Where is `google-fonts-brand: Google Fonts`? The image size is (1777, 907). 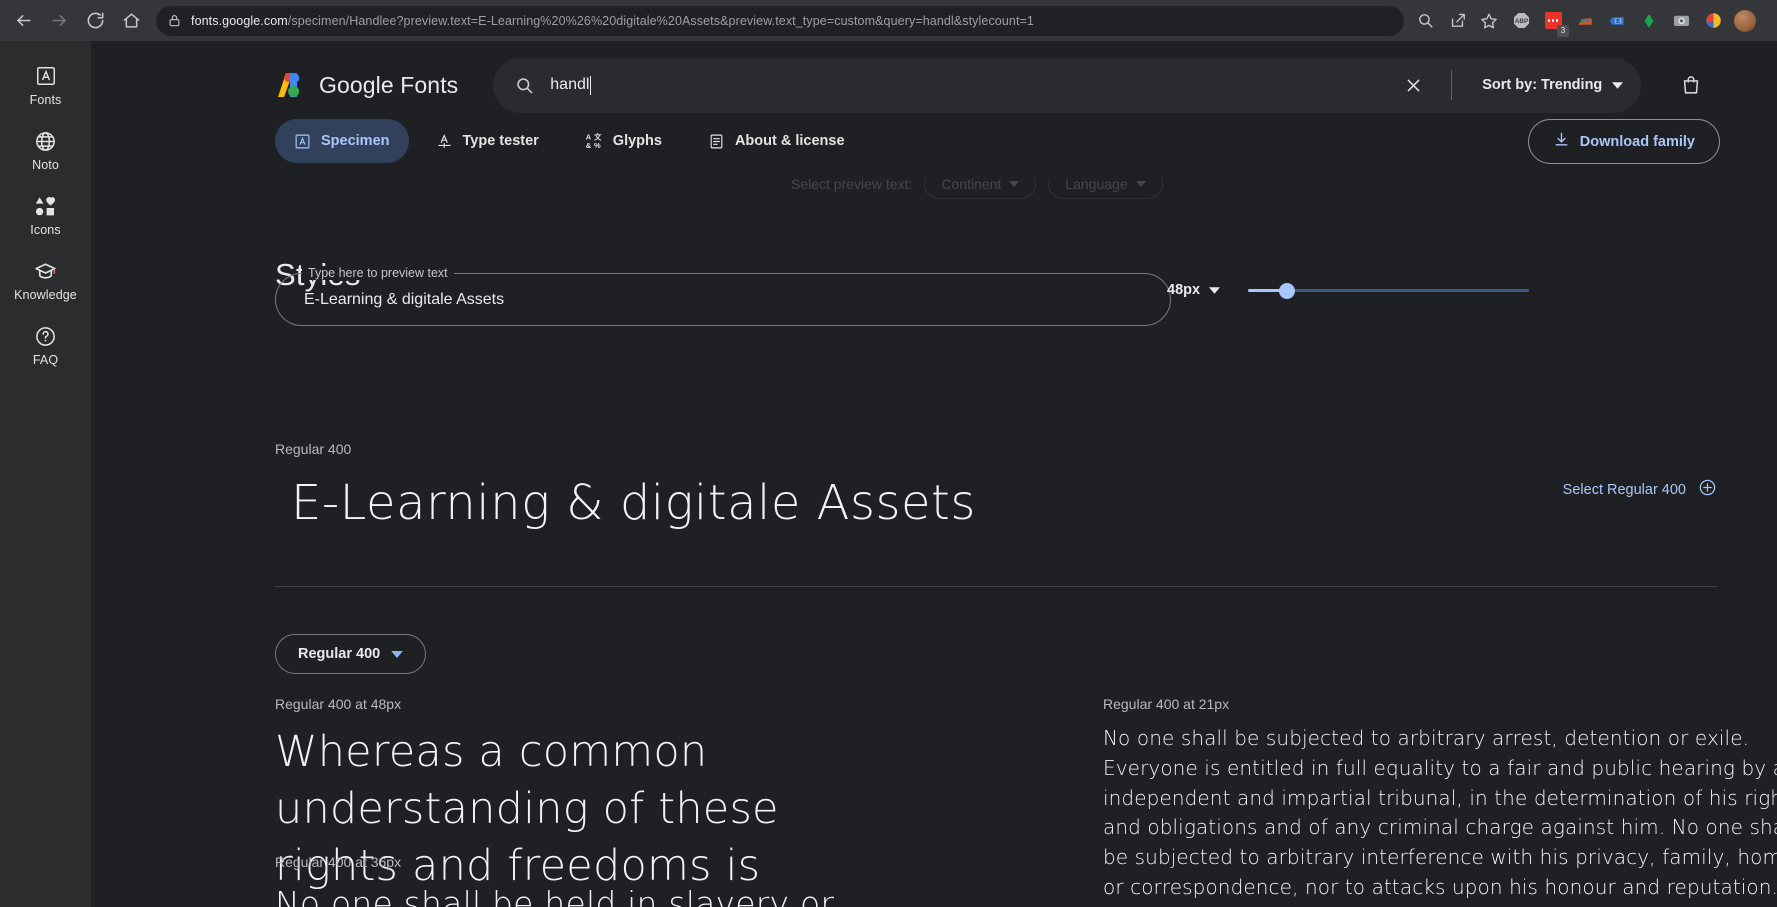 google-fonts-brand: Google Fonts is located at coordinates (366, 85).